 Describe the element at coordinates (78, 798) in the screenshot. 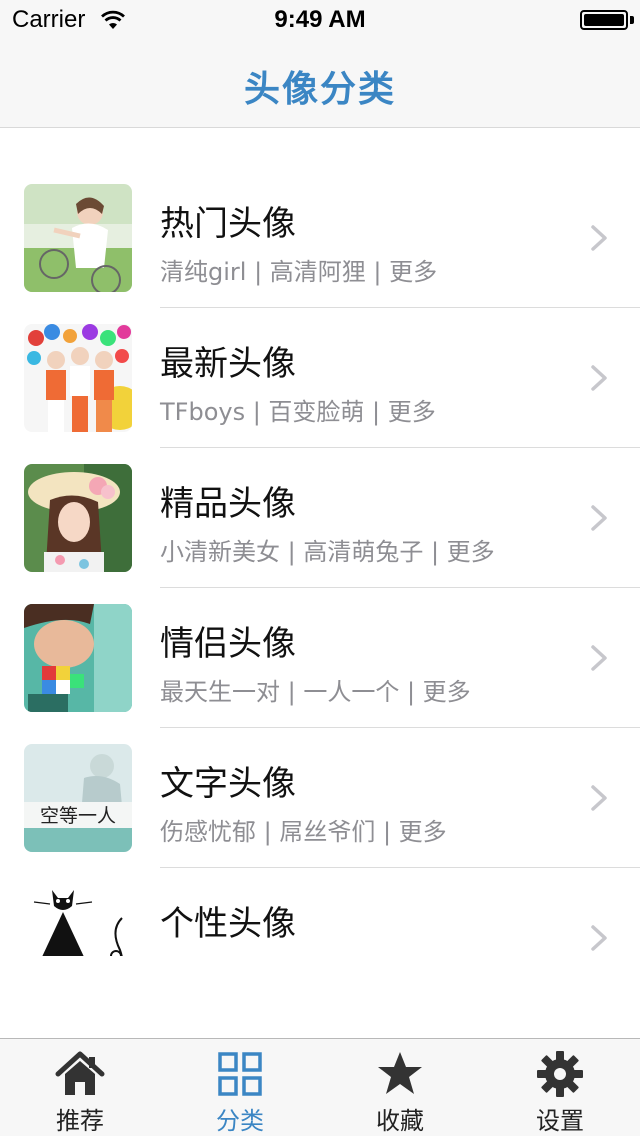

I see `category-thumbnail-text: 空等一人` at that location.